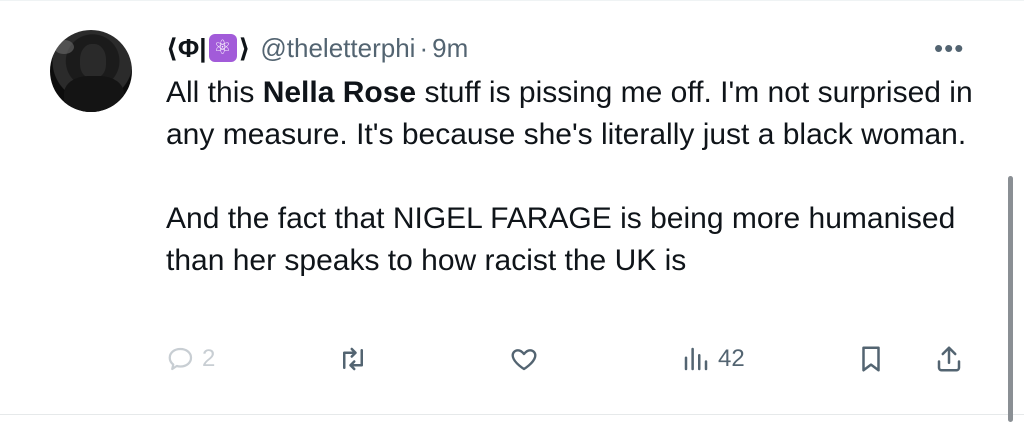  Describe the element at coordinates (512, 414) in the screenshot. I see `bottom-divider` at that location.